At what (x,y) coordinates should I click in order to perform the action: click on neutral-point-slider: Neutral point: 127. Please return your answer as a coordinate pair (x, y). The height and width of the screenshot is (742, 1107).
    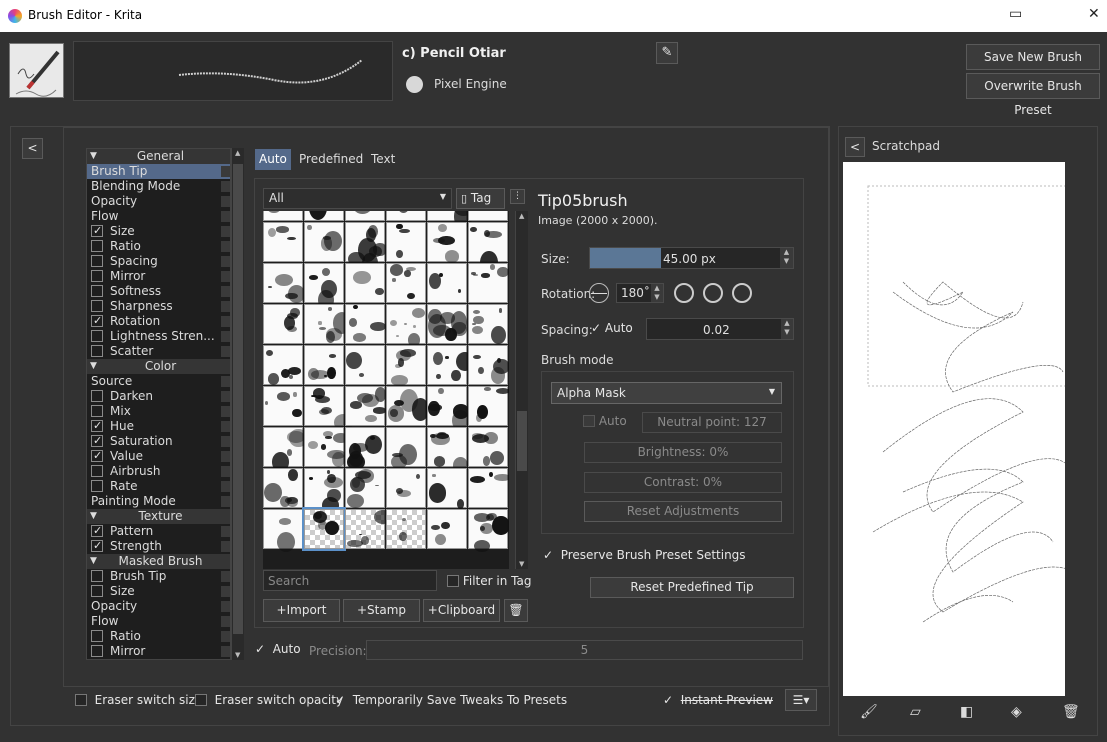
    Looking at the image, I should click on (712, 422).